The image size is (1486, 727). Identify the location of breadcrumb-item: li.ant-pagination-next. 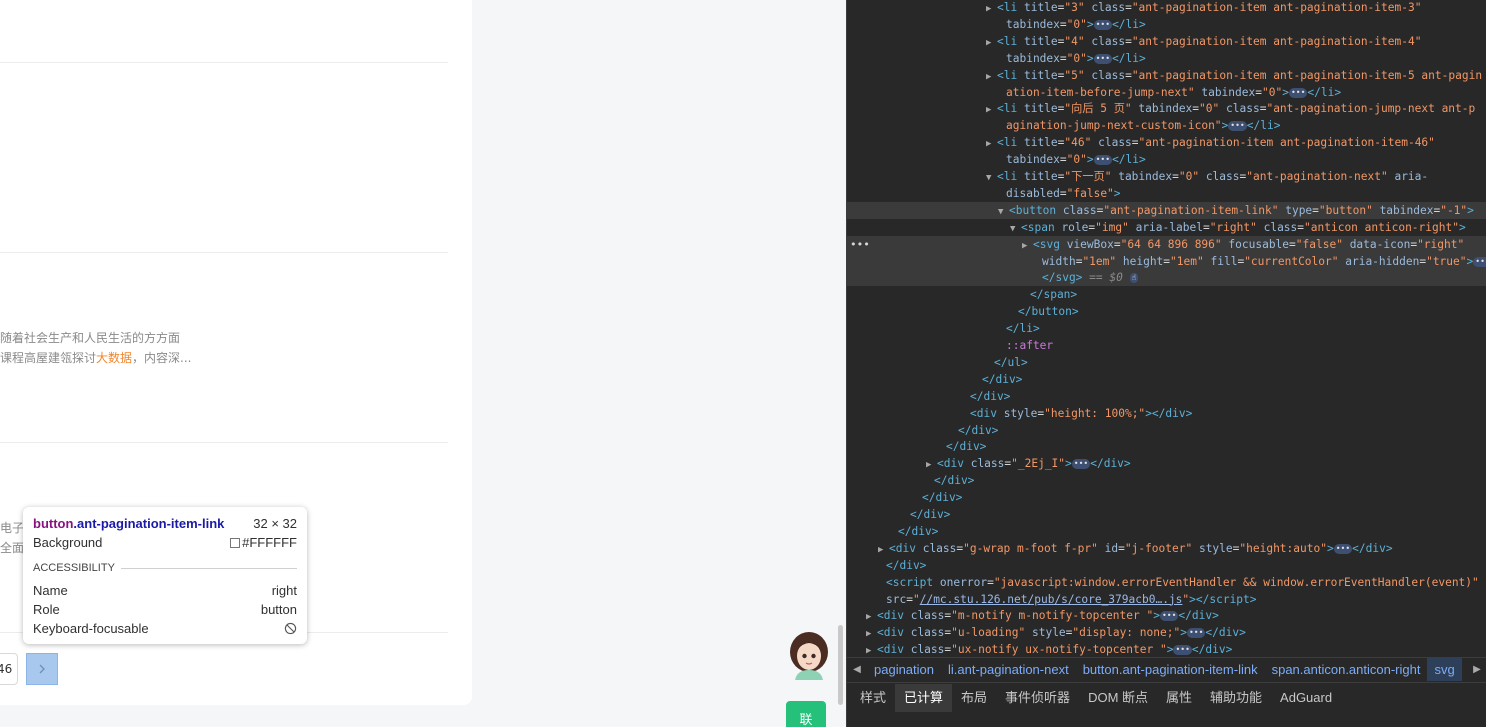
(1008, 669).